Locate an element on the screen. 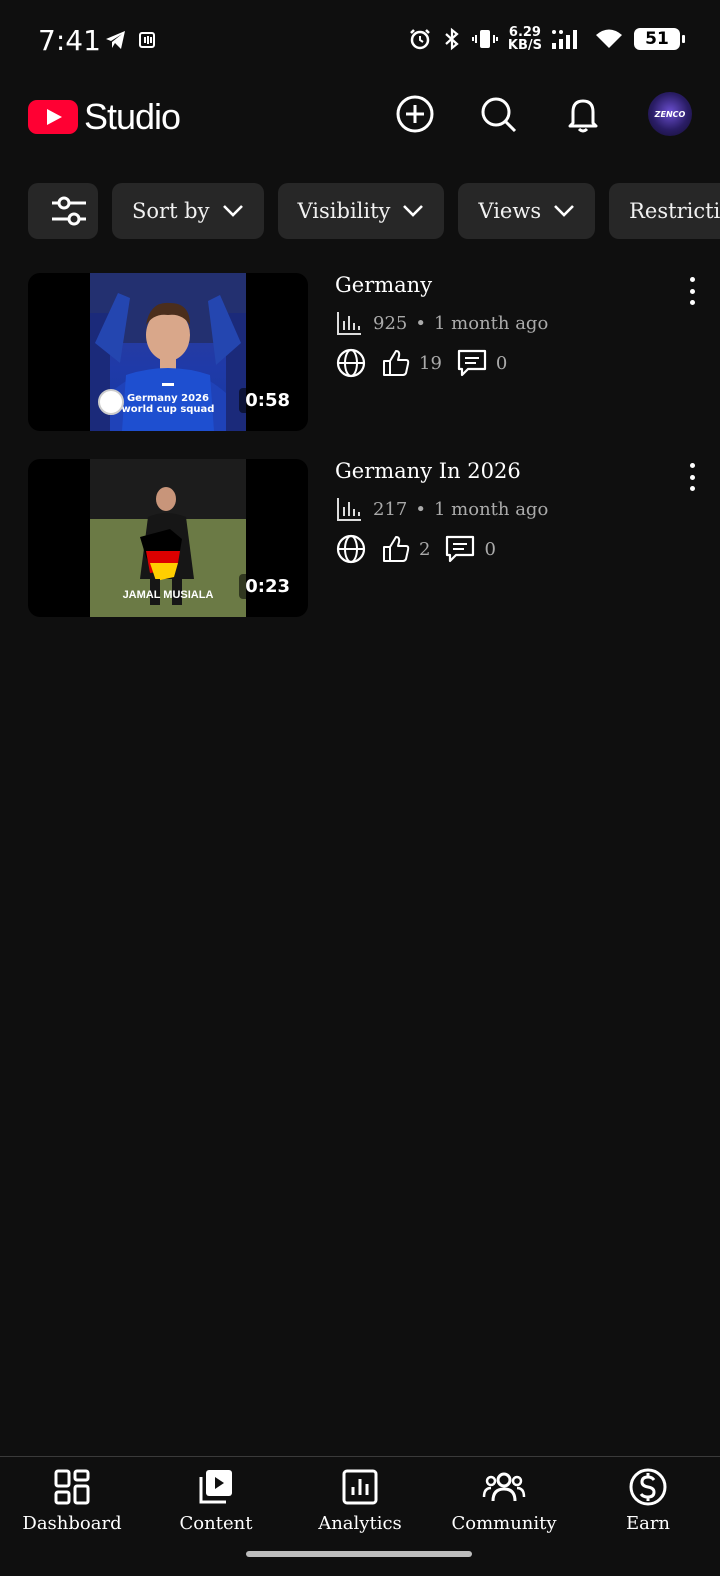  bell-icon is located at coordinates (583, 116).